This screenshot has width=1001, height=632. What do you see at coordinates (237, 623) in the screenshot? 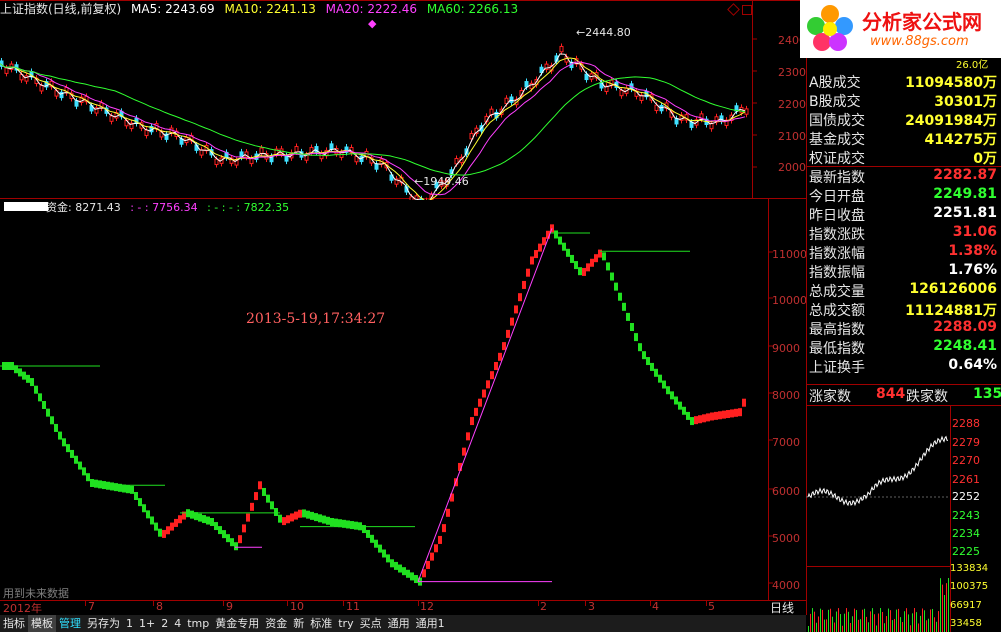
I see `template-tab: 黄金专用` at bounding box center [237, 623].